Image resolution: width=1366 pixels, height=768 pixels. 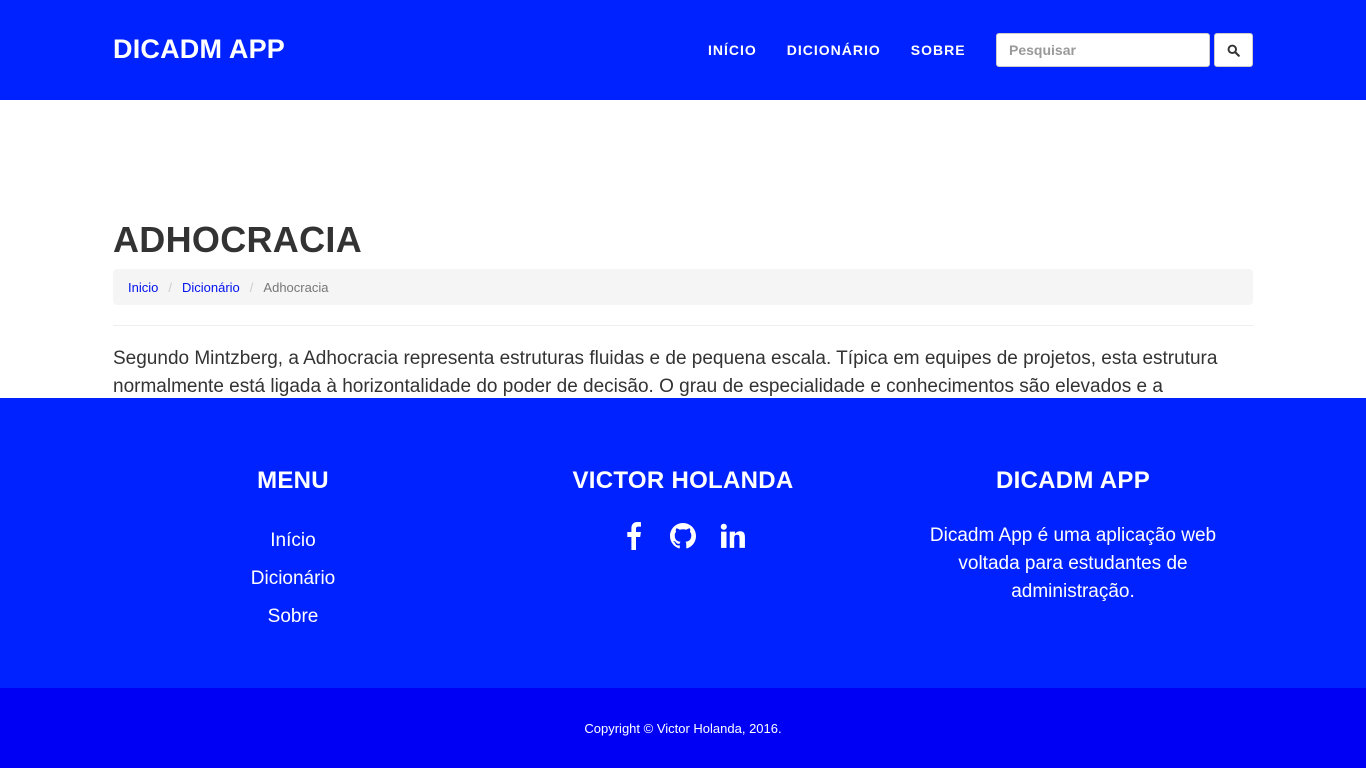 What do you see at coordinates (683, 50) in the screenshot?
I see `navbar: DICADM APP INÍCIO DICIONÁRIO SOBRE` at bounding box center [683, 50].